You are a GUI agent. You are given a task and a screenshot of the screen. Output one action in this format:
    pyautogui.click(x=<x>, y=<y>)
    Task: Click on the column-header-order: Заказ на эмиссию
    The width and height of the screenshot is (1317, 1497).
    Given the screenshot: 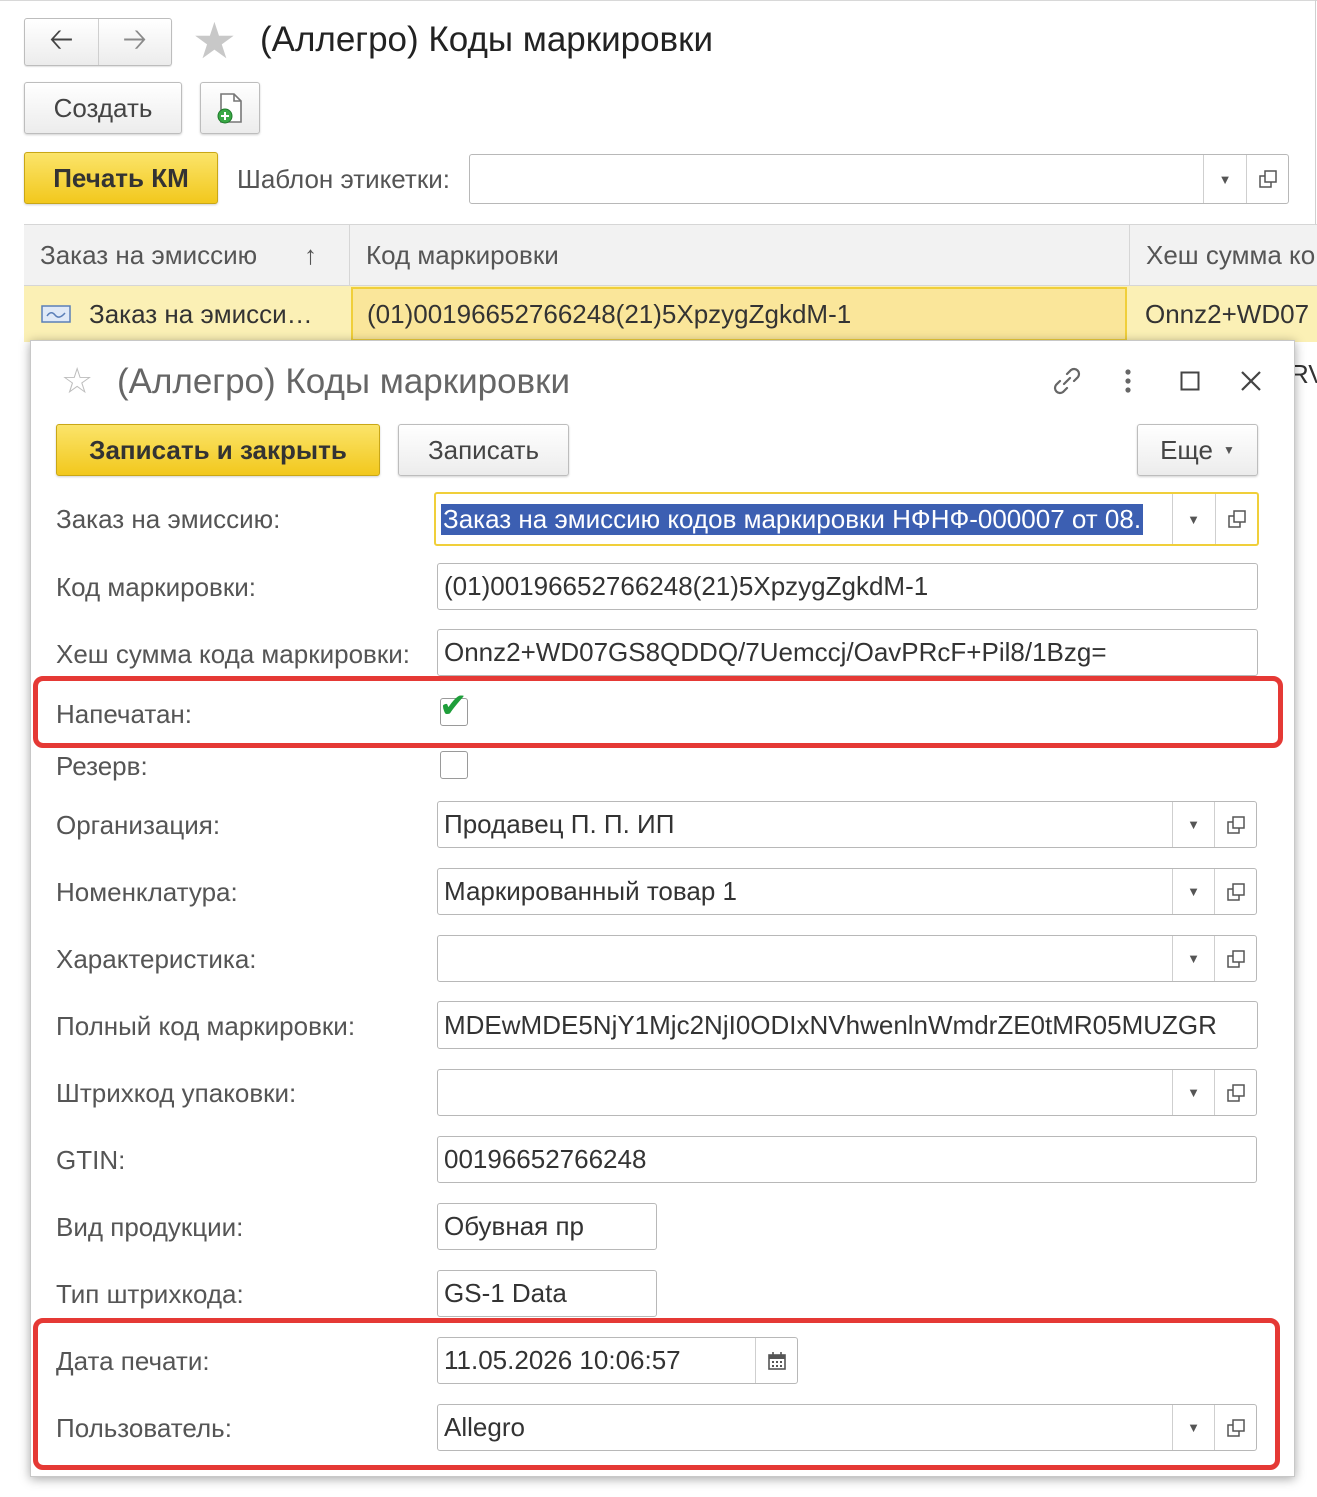 What is the action you would take?
    pyautogui.click(x=164, y=255)
    